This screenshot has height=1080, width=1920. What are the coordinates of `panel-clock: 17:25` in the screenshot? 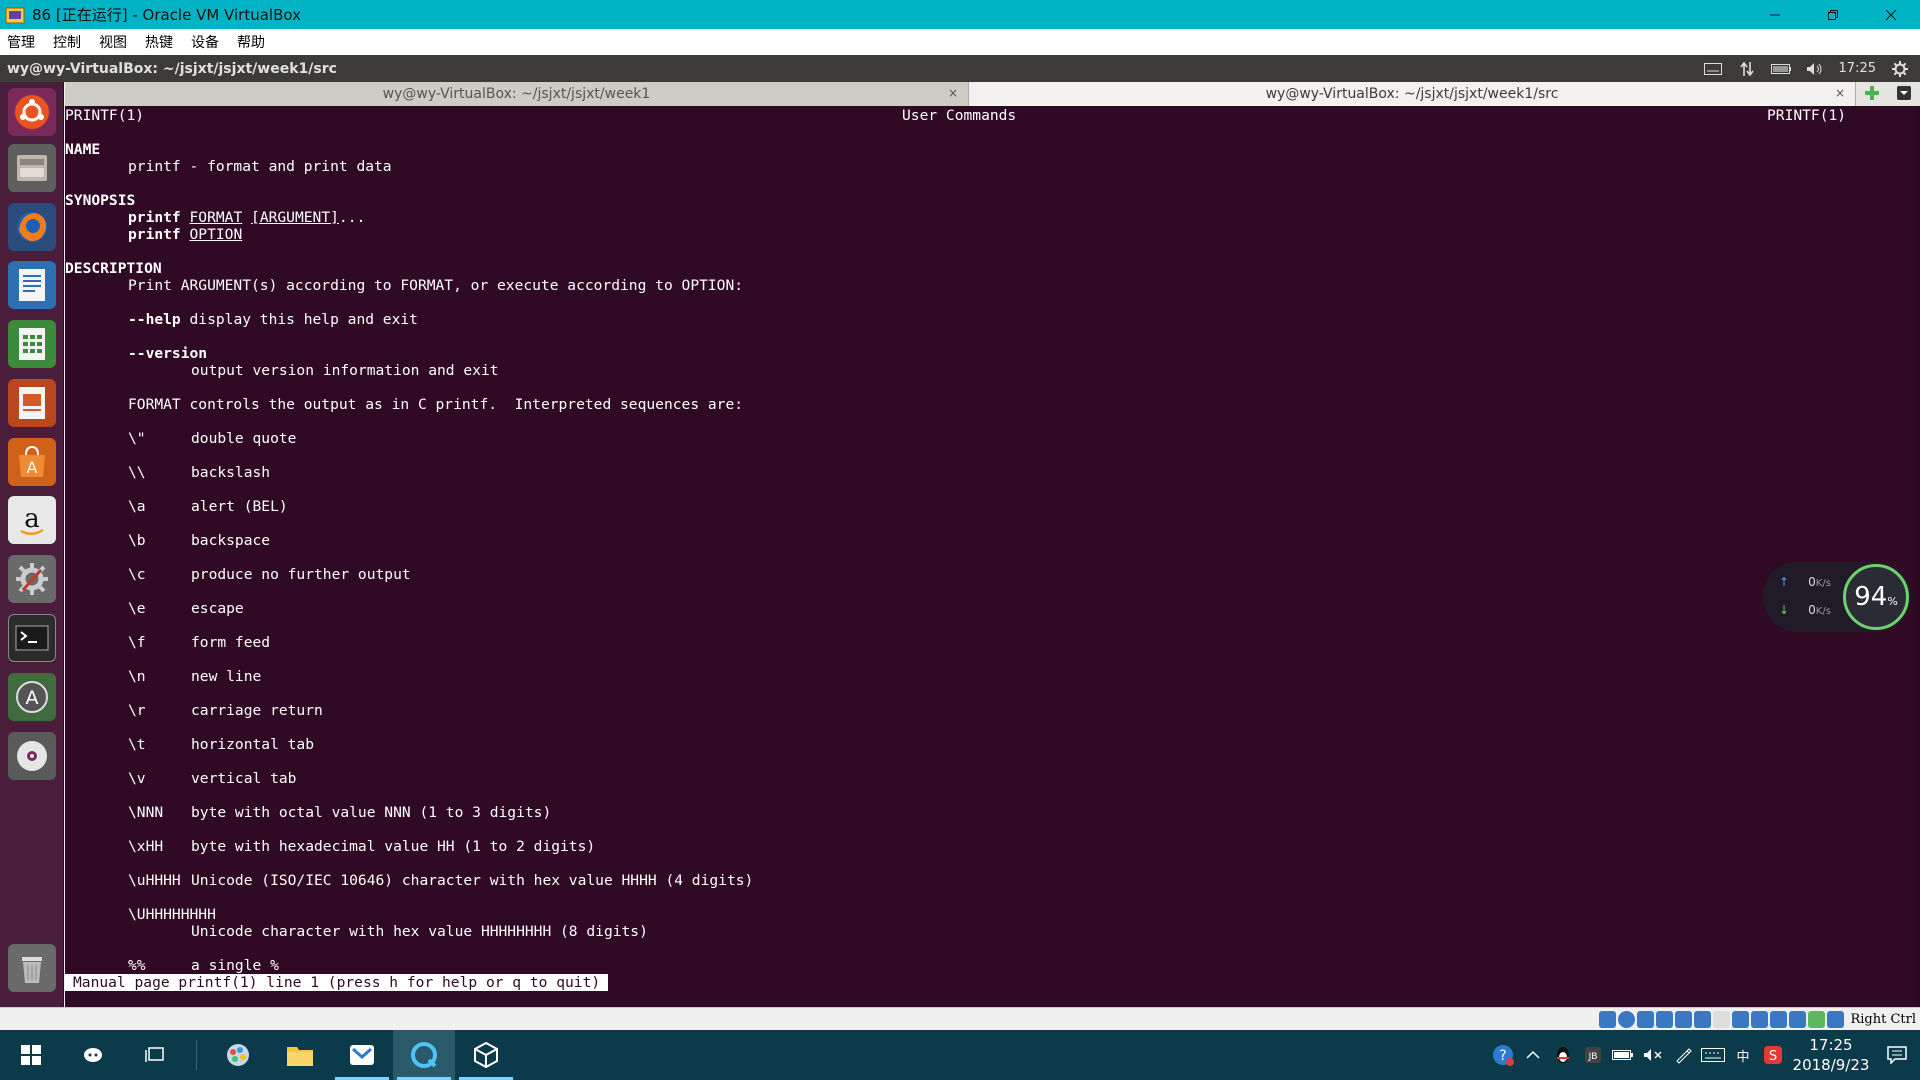 It's located at (1857, 68).